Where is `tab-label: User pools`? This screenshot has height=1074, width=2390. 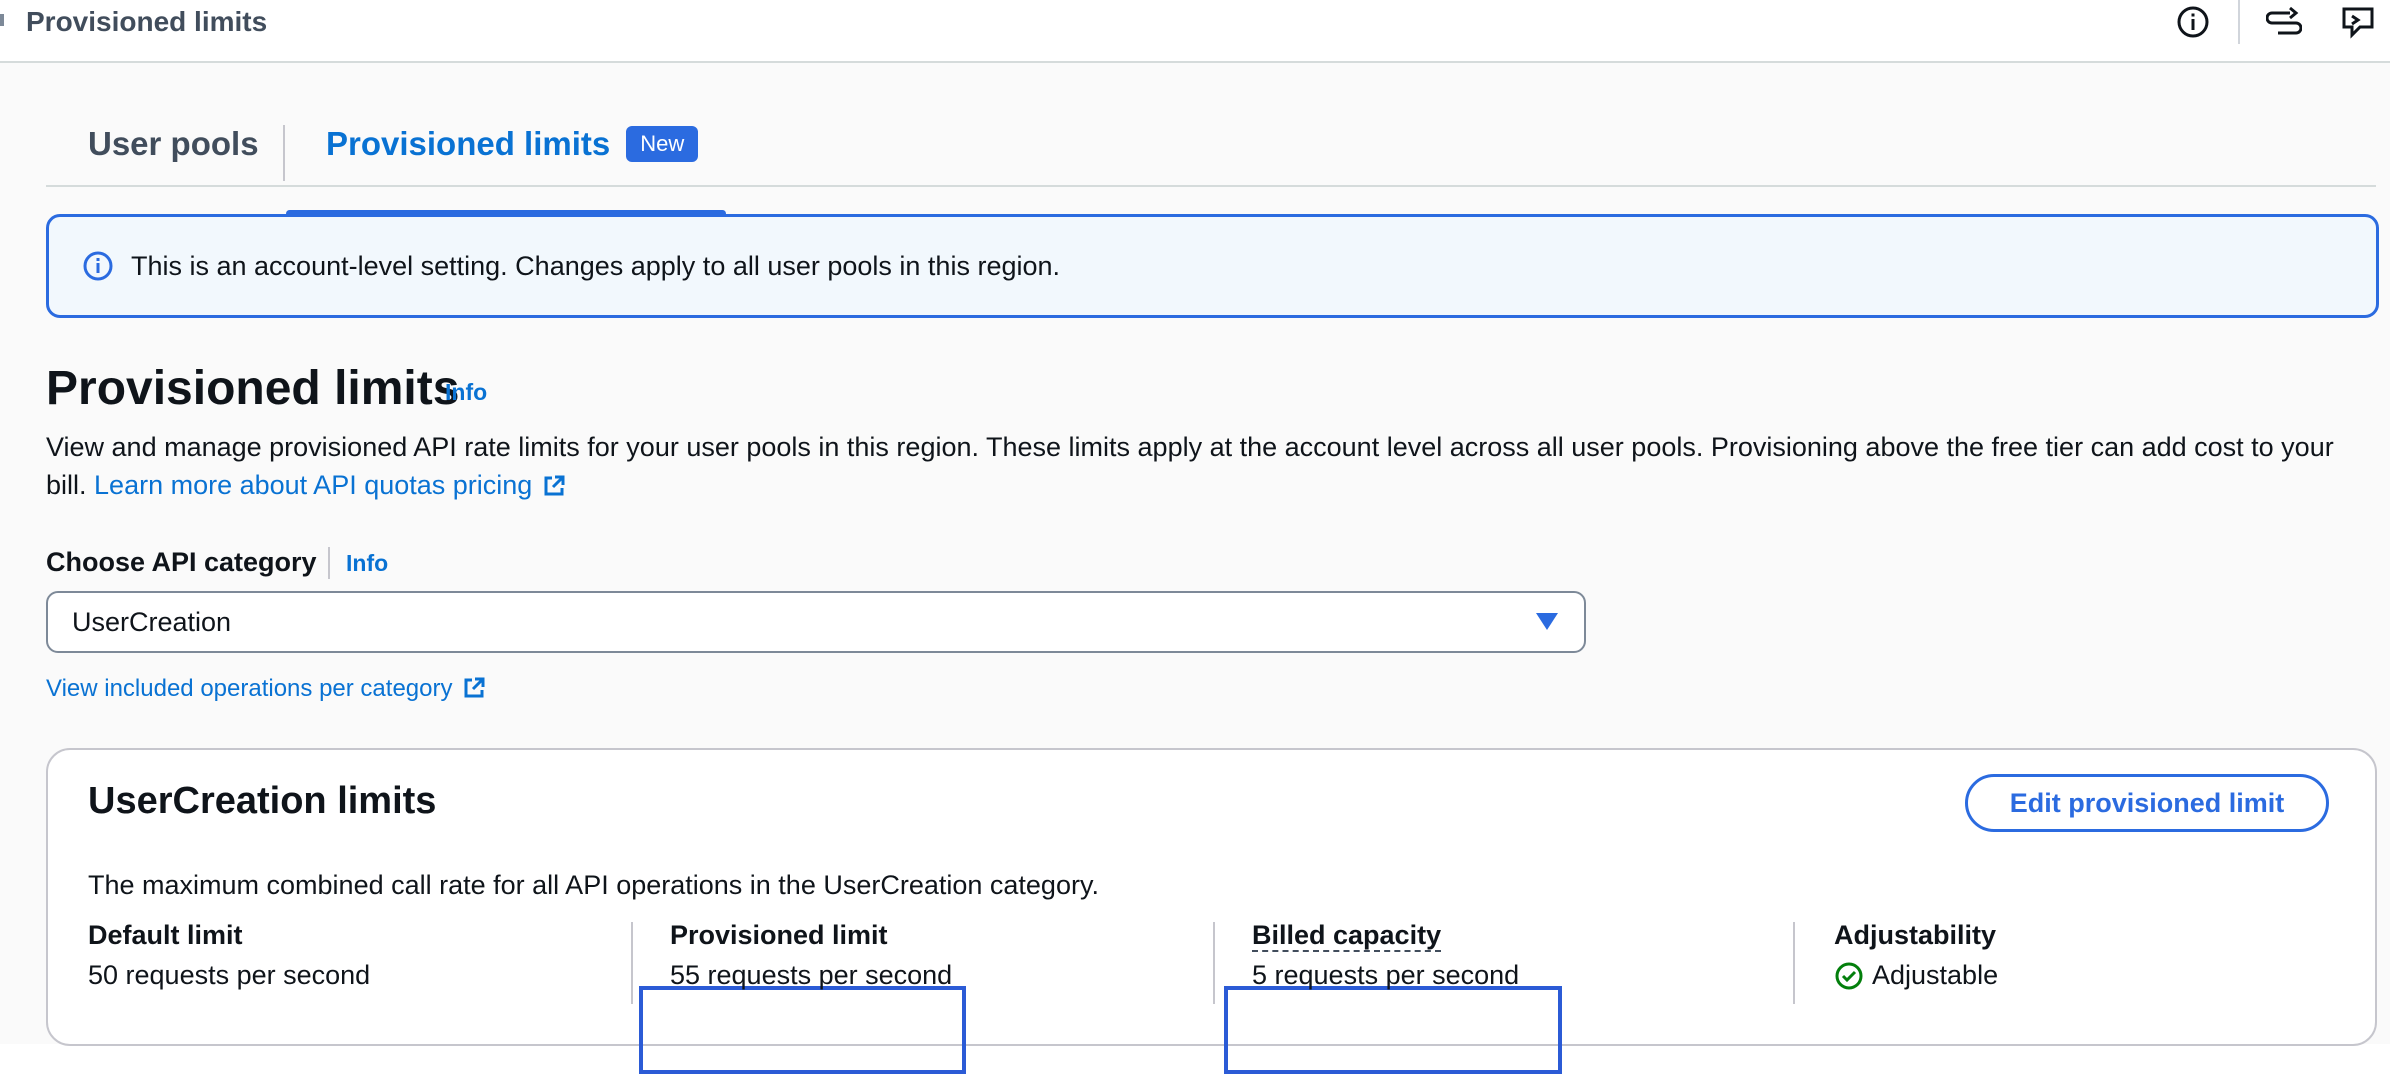 tab-label: User pools is located at coordinates (173, 143).